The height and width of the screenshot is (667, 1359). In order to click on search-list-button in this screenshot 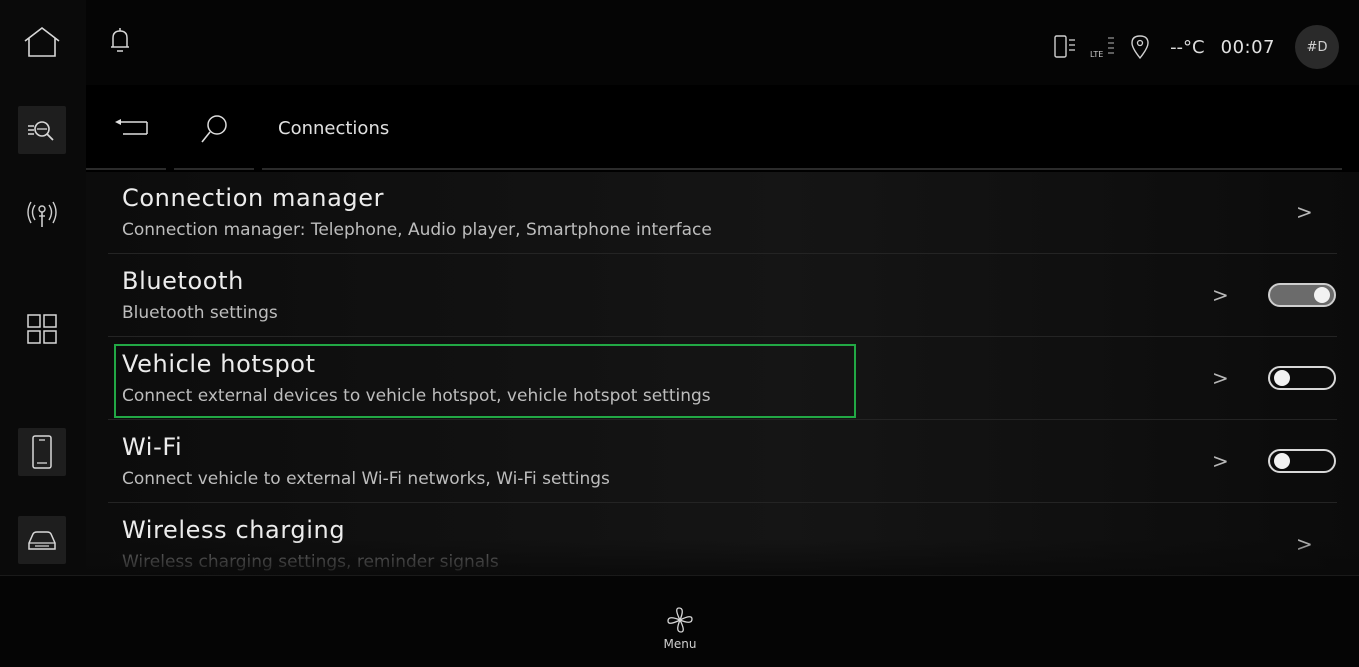, I will do `click(42, 130)`.